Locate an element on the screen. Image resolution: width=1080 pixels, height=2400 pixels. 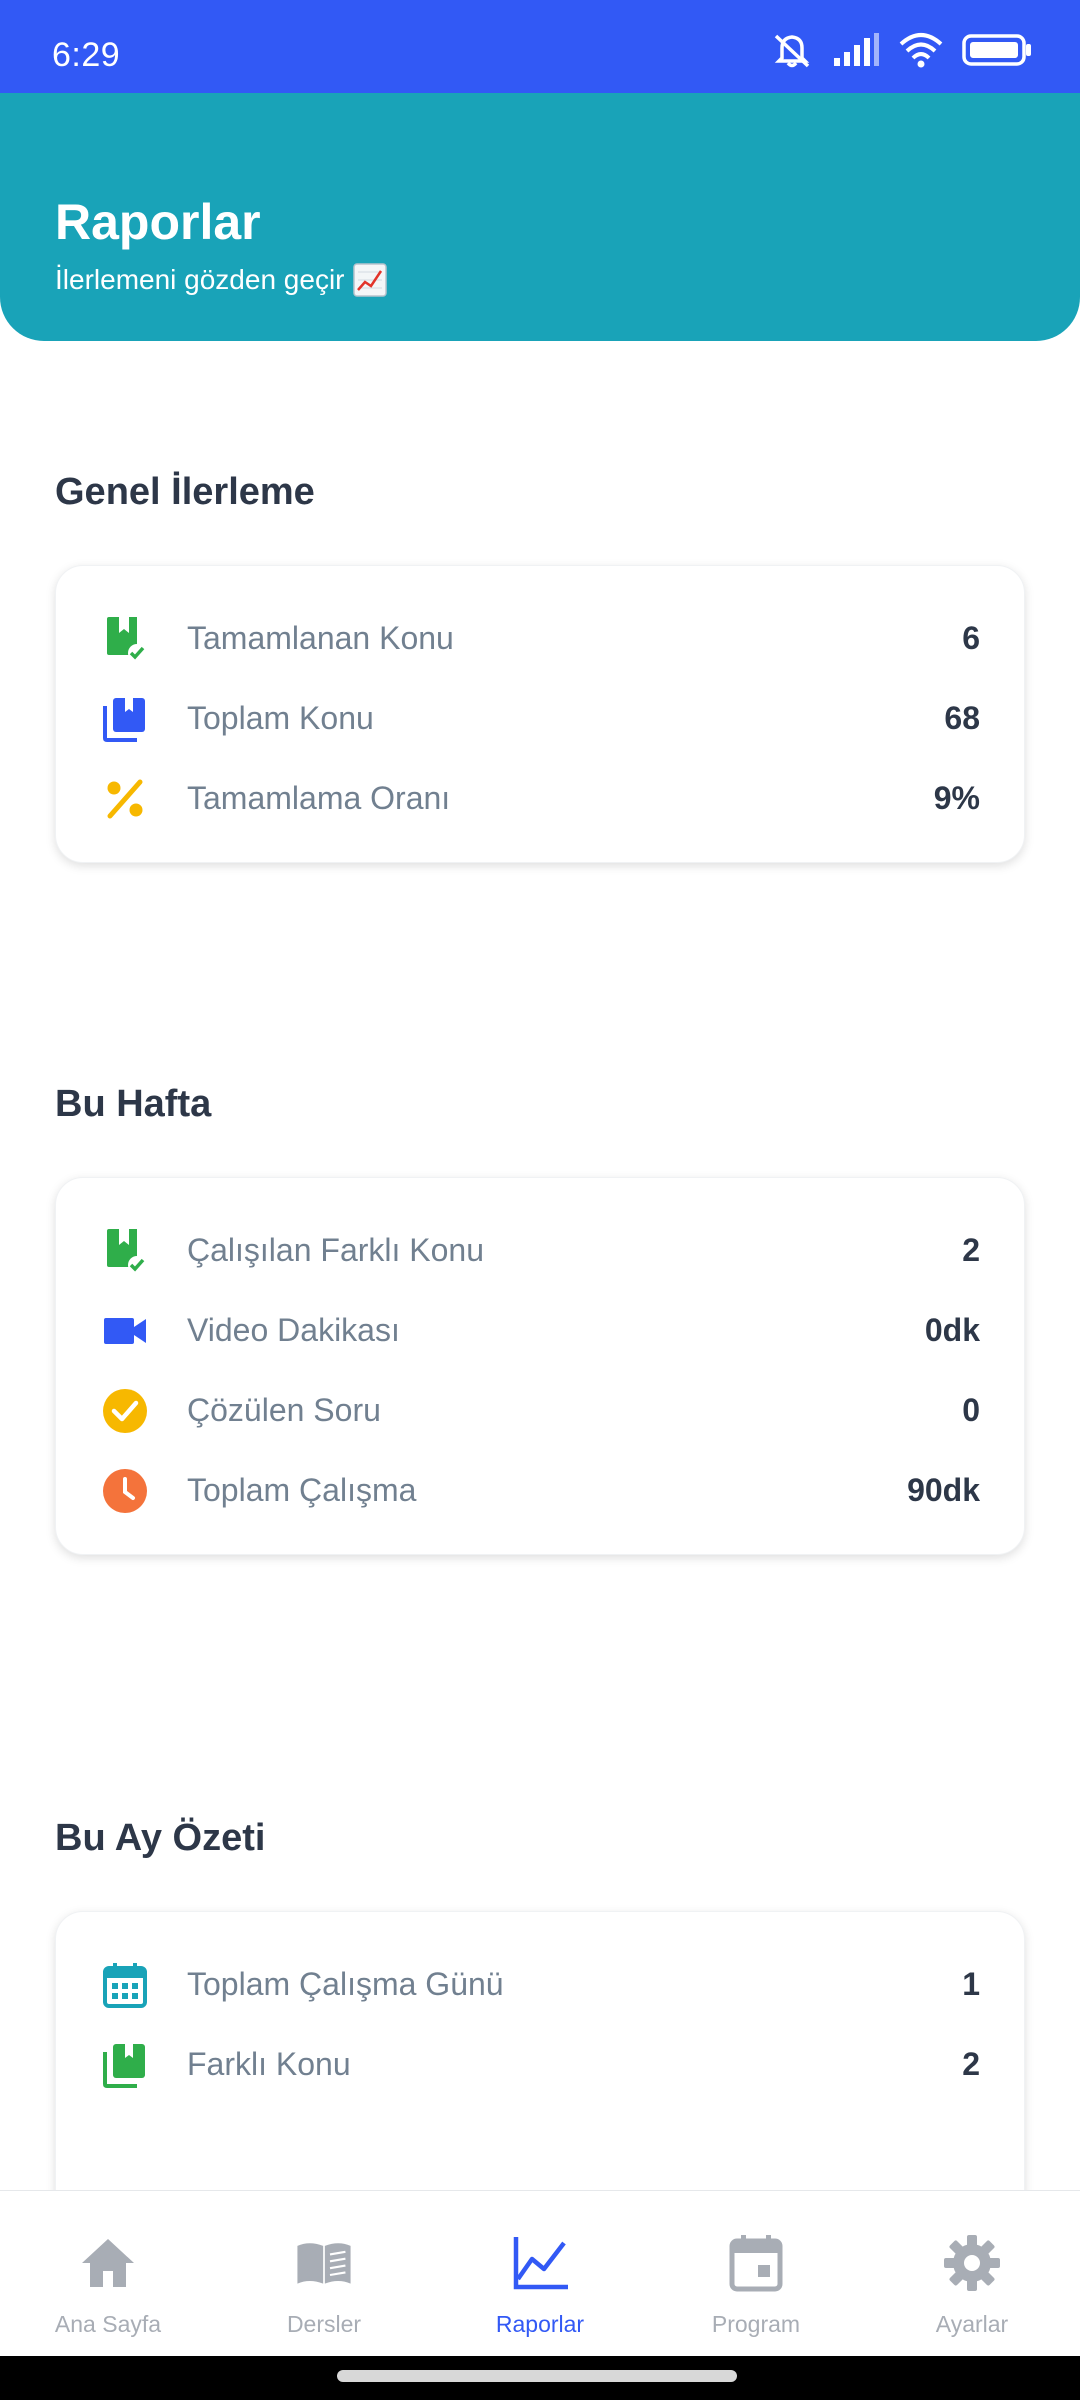
nav-item-program: Program is located at coordinates (756, 2274).